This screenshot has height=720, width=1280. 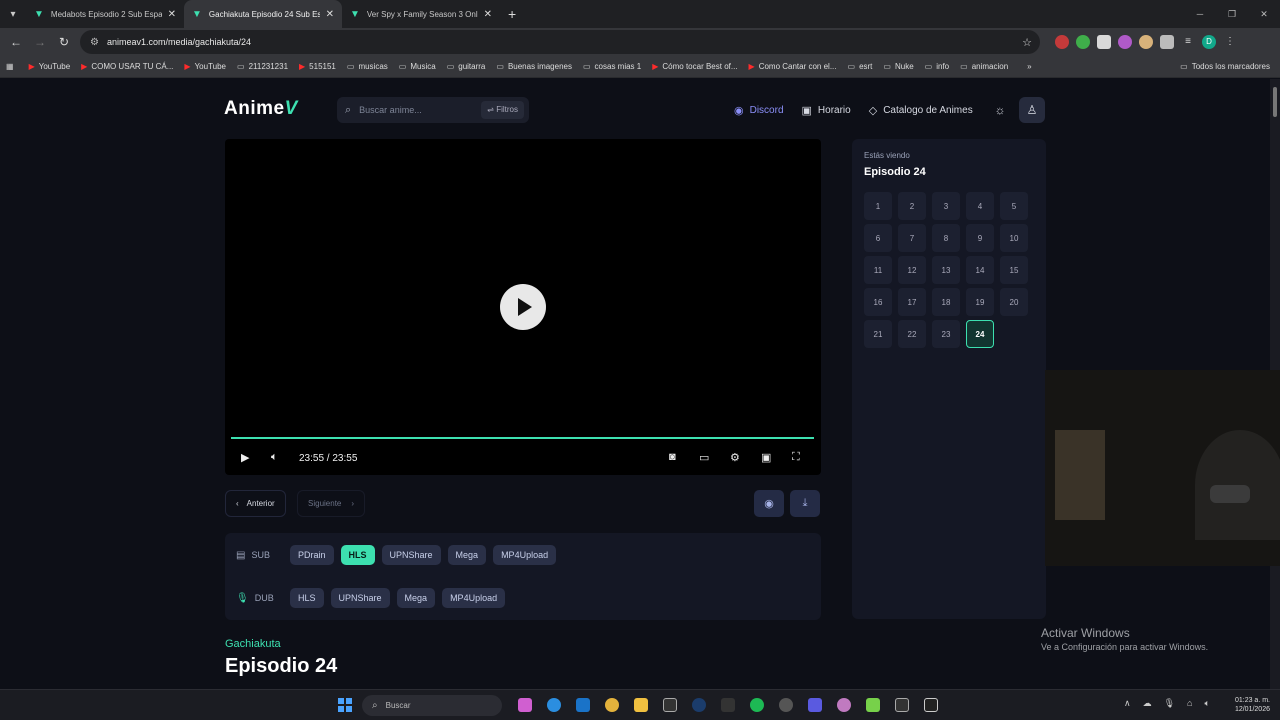 What do you see at coordinates (878, 334) in the screenshot?
I see `episode-button: 21` at bounding box center [878, 334].